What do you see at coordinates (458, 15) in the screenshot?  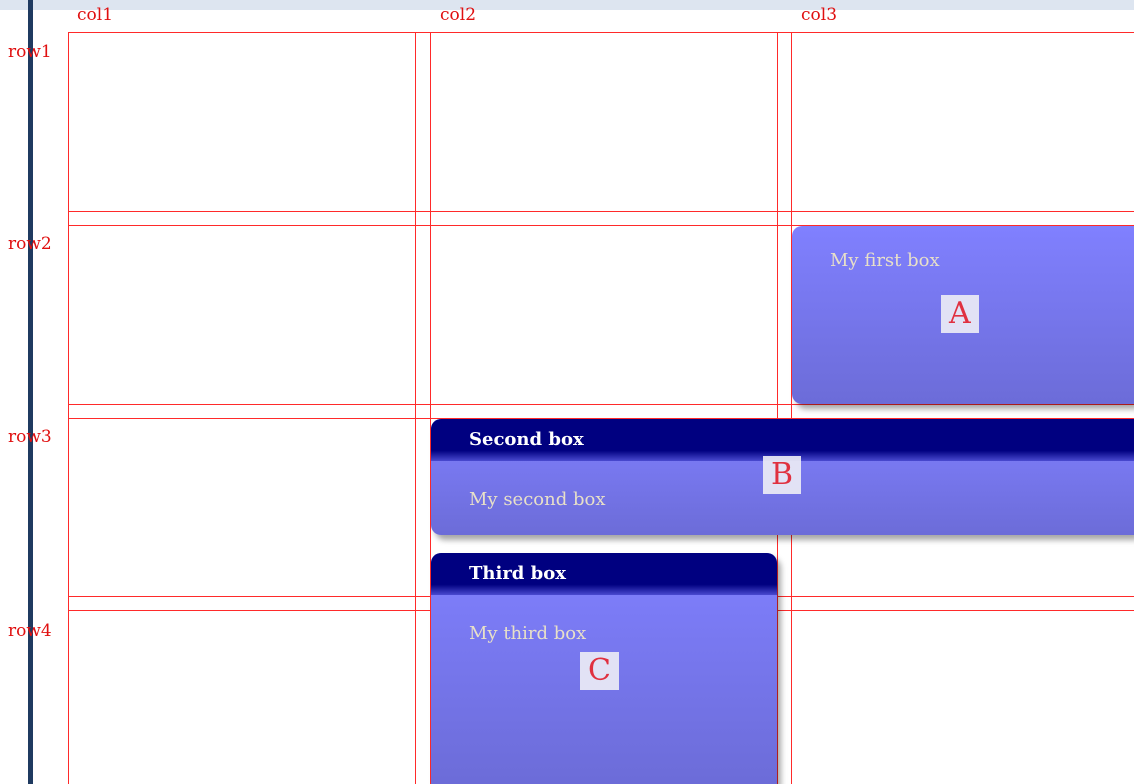 I see `column-label-2: col2` at bounding box center [458, 15].